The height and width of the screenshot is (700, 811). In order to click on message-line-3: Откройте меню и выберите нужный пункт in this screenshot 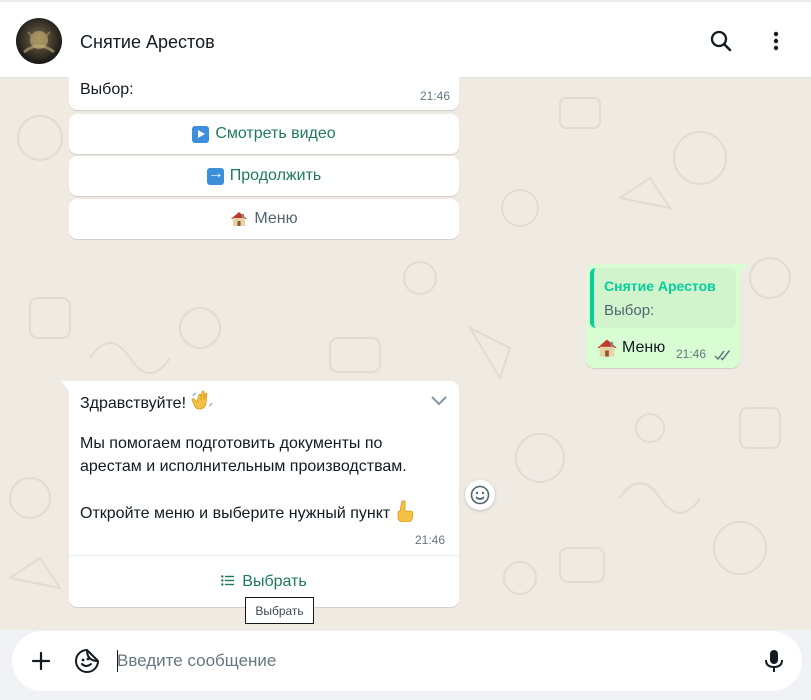, I will do `click(235, 513)`.